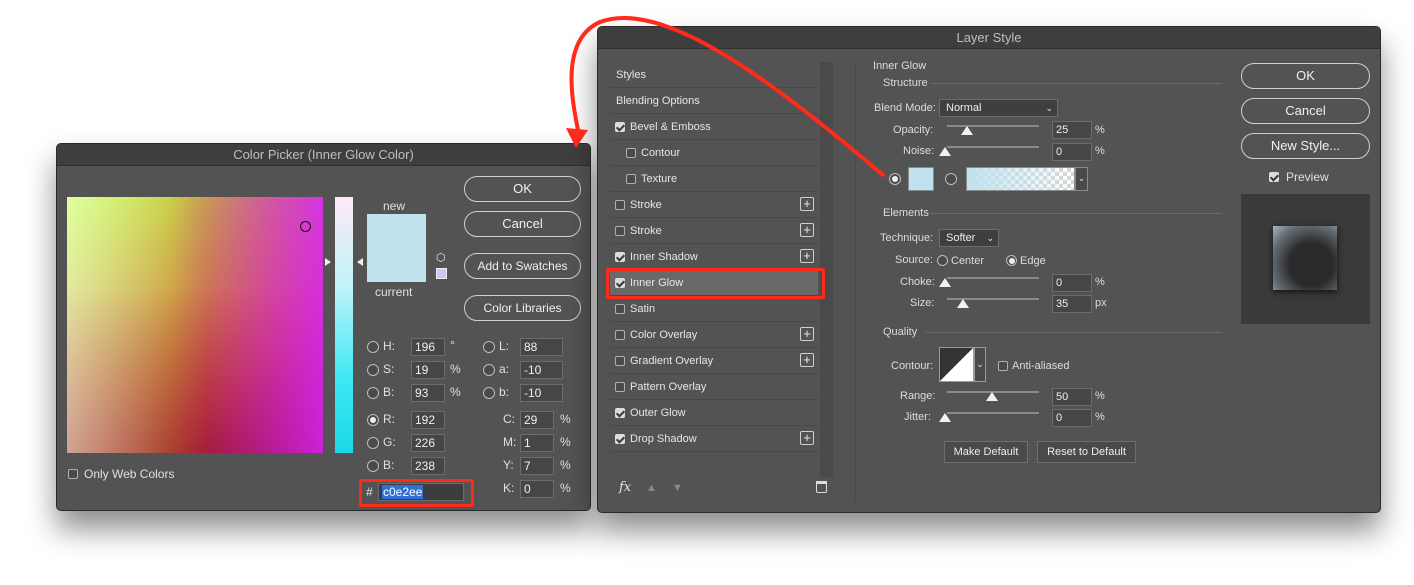 Image resolution: width=1414 pixels, height=585 pixels. I want to click on arrow-curve-to-picker, so click(727, 97).